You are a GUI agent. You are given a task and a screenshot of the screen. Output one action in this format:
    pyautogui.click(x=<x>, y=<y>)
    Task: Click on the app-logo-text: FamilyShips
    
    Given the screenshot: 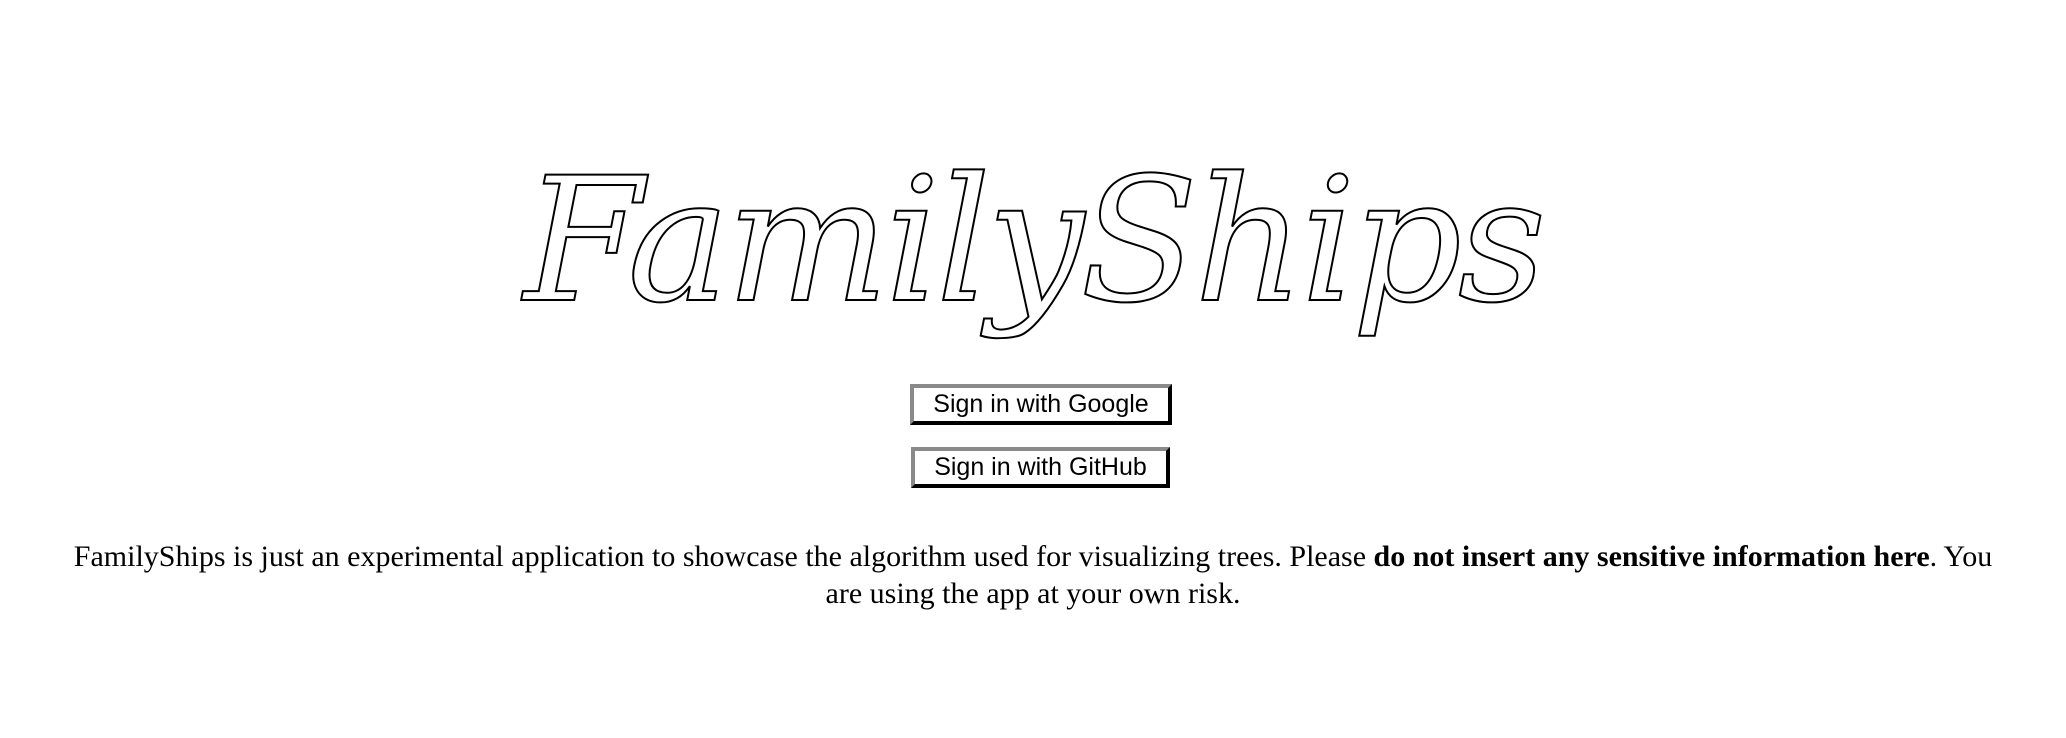 What is the action you would take?
    pyautogui.click(x=1032, y=240)
    